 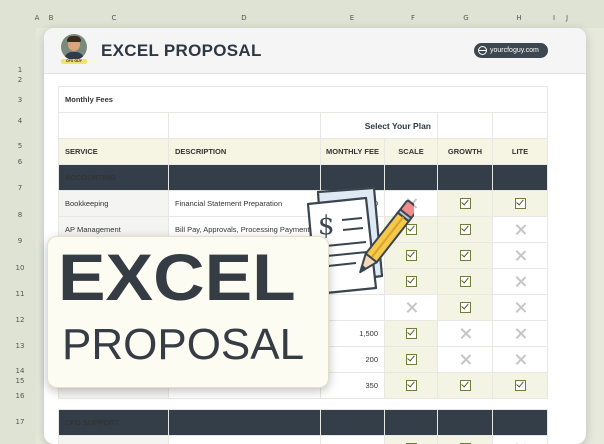 I want to click on column-header-bar: A B C D E F G H I J, so click(x=302, y=14).